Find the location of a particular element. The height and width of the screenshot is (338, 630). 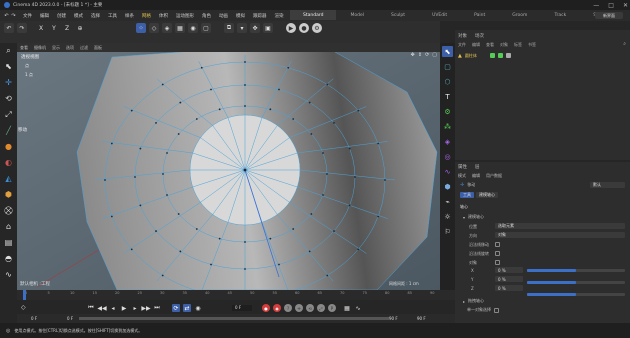

rotate-icon: ⟲ is located at coordinates (8, 98).